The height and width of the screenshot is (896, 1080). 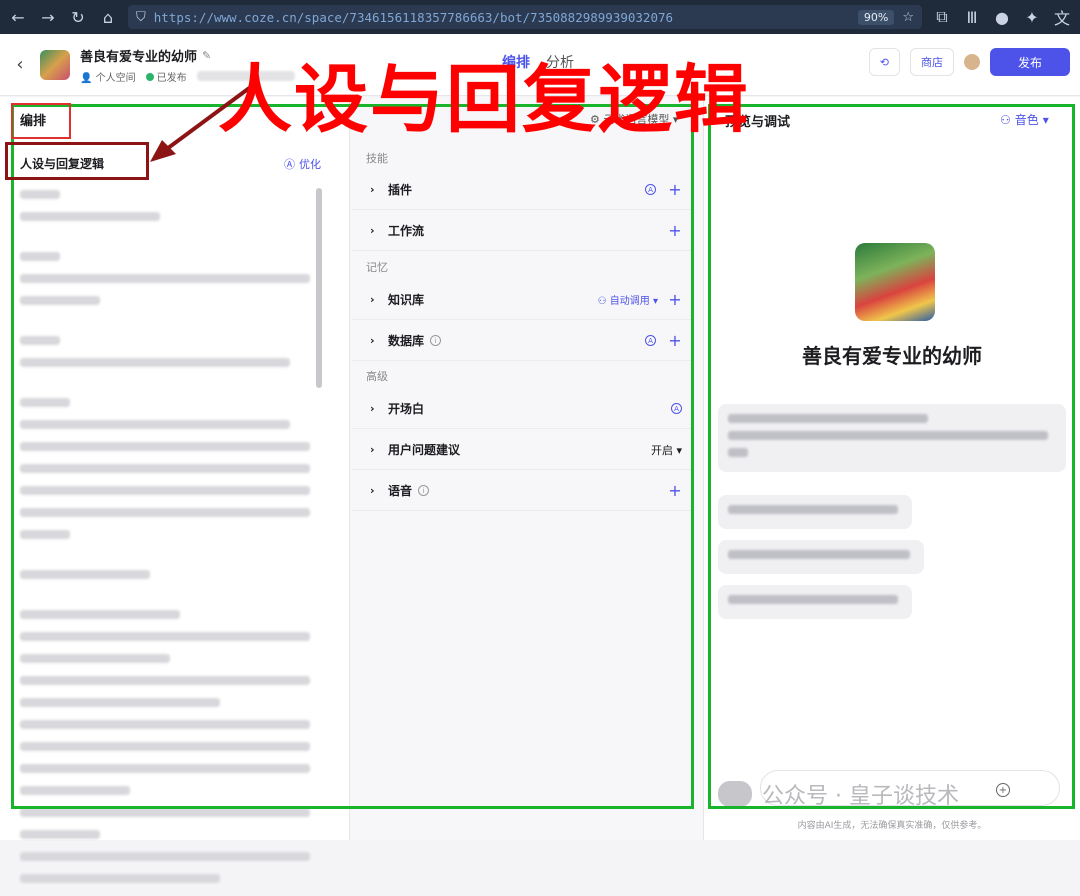 What do you see at coordinates (18, 17) in the screenshot?
I see `back-icon: ←` at bounding box center [18, 17].